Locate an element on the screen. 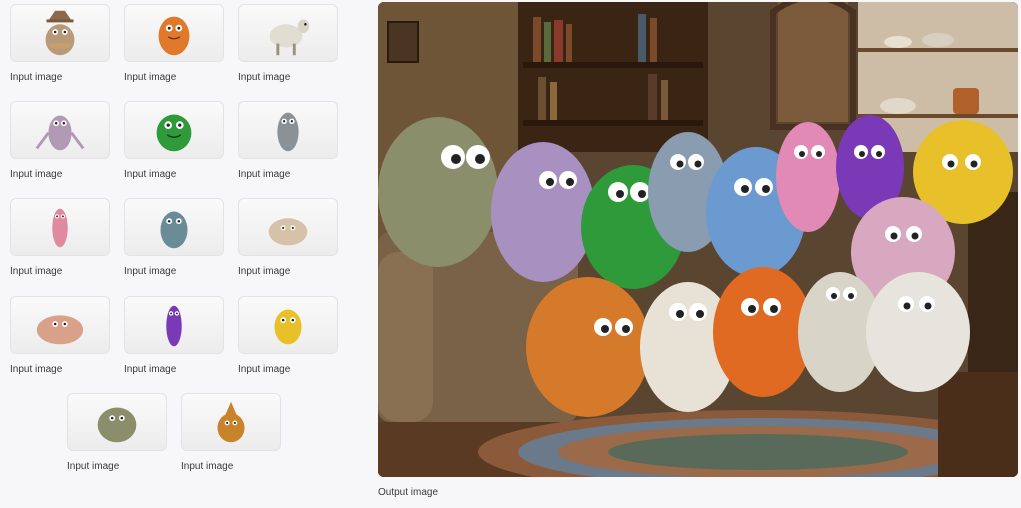 Image resolution: width=1021 pixels, height=508 pixels. sheep-icon is located at coordinates (289, 37).